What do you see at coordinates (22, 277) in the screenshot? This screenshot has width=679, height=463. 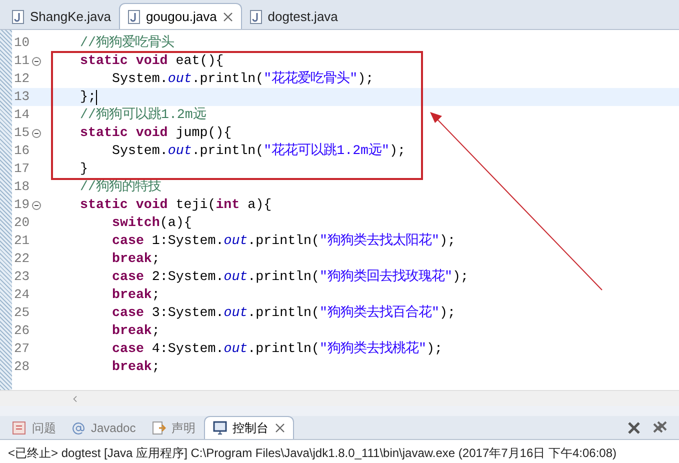 I see `line-number: 23` at bounding box center [22, 277].